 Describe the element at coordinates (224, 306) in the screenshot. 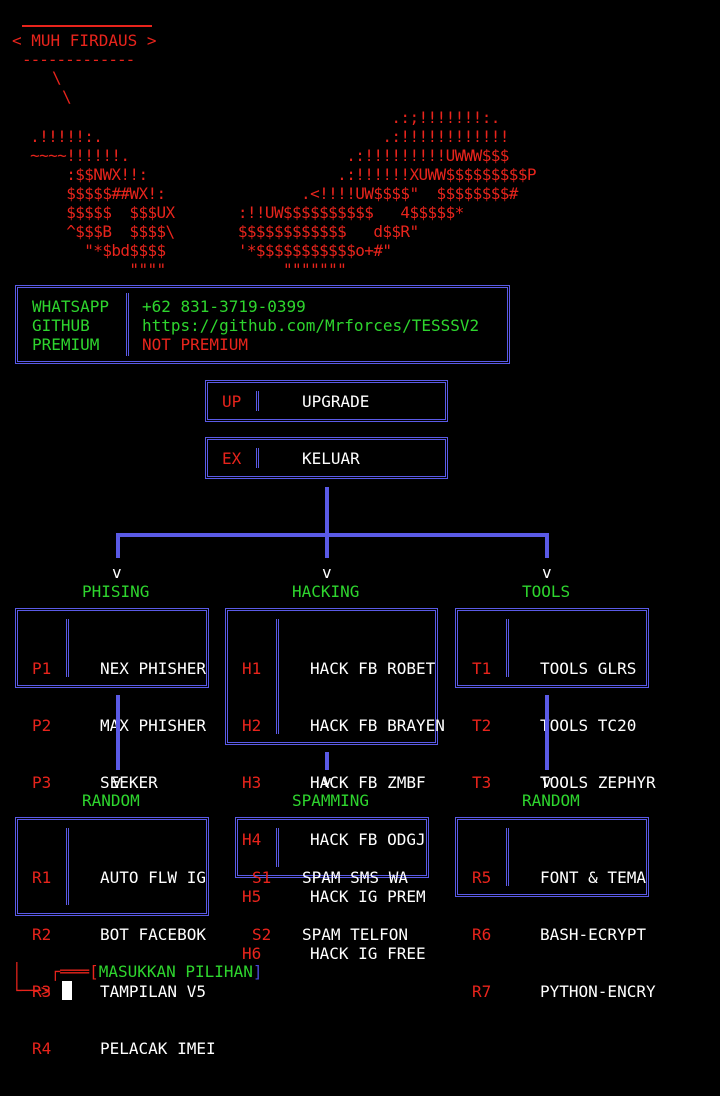

I see `whatsapp-value: +62 831-3719-0399` at that location.